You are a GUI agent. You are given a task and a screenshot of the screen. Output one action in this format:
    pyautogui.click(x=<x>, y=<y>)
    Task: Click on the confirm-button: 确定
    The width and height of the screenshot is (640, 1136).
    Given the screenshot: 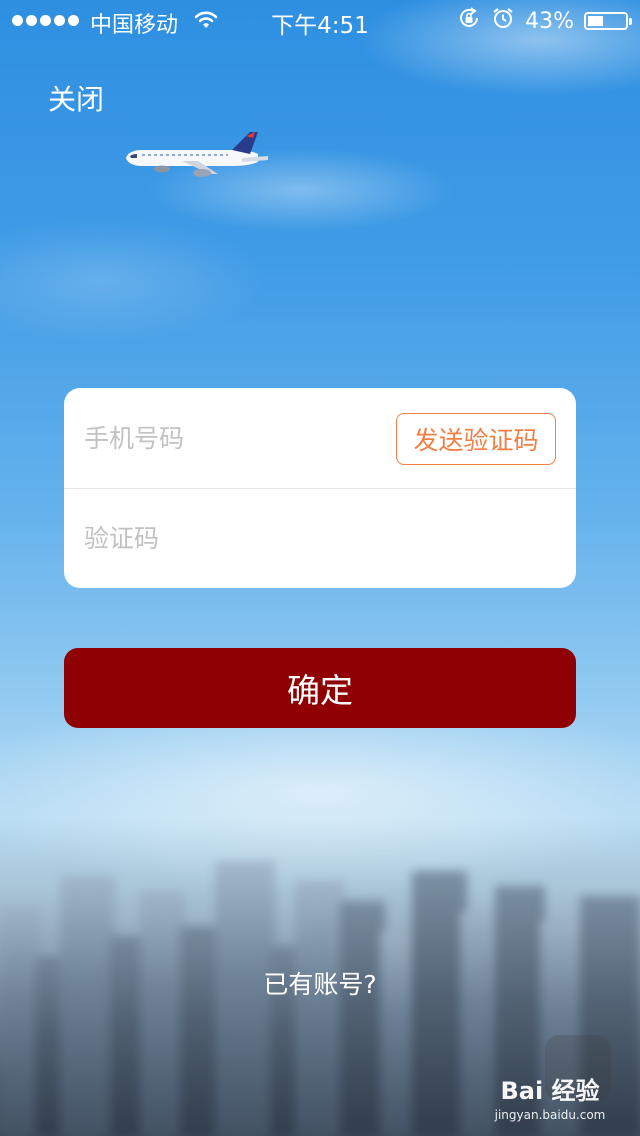 What is the action you would take?
    pyautogui.click(x=320, y=688)
    